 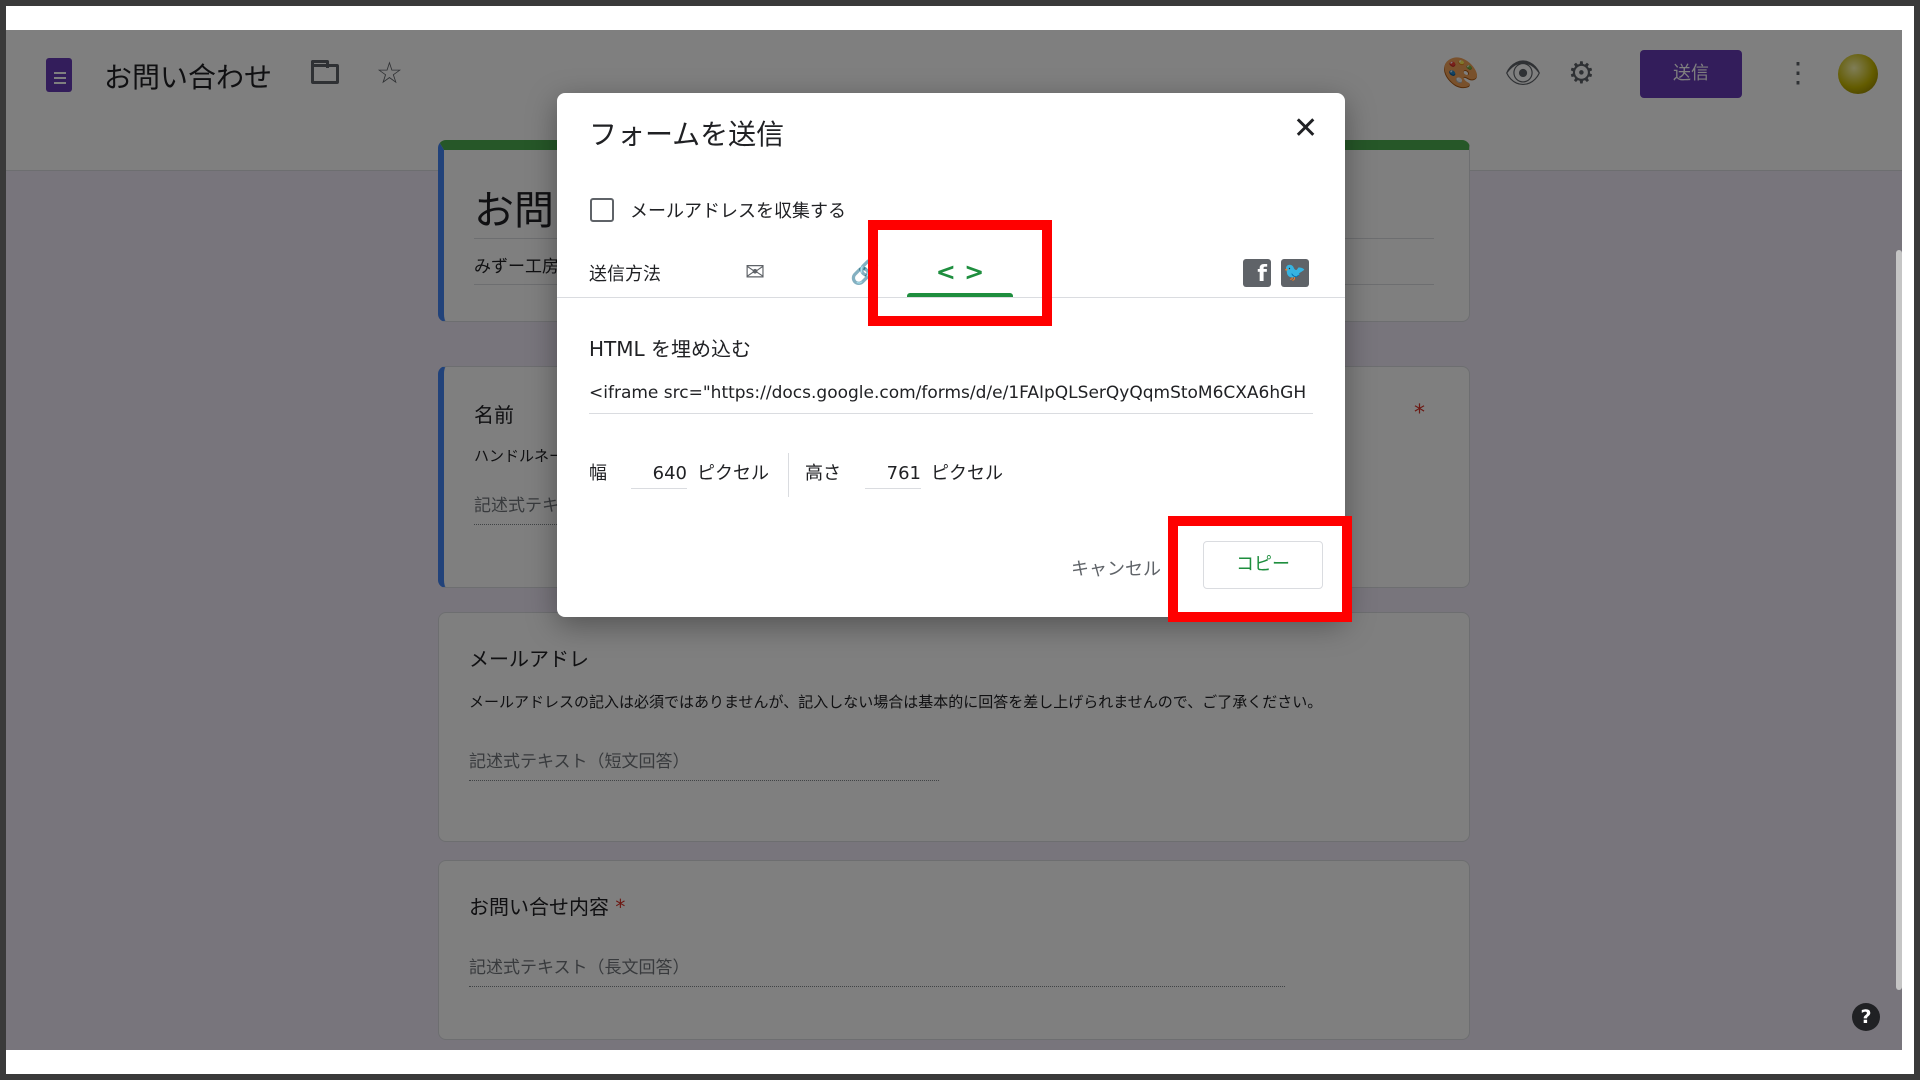 I want to click on height-label: 高さ, so click(x=823, y=473).